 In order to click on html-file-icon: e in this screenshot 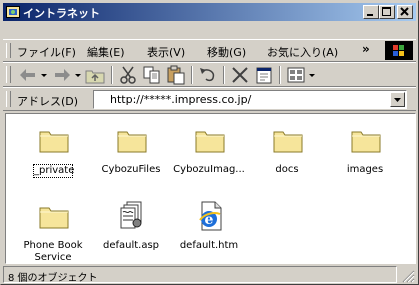, I will do `click(210, 216)`.